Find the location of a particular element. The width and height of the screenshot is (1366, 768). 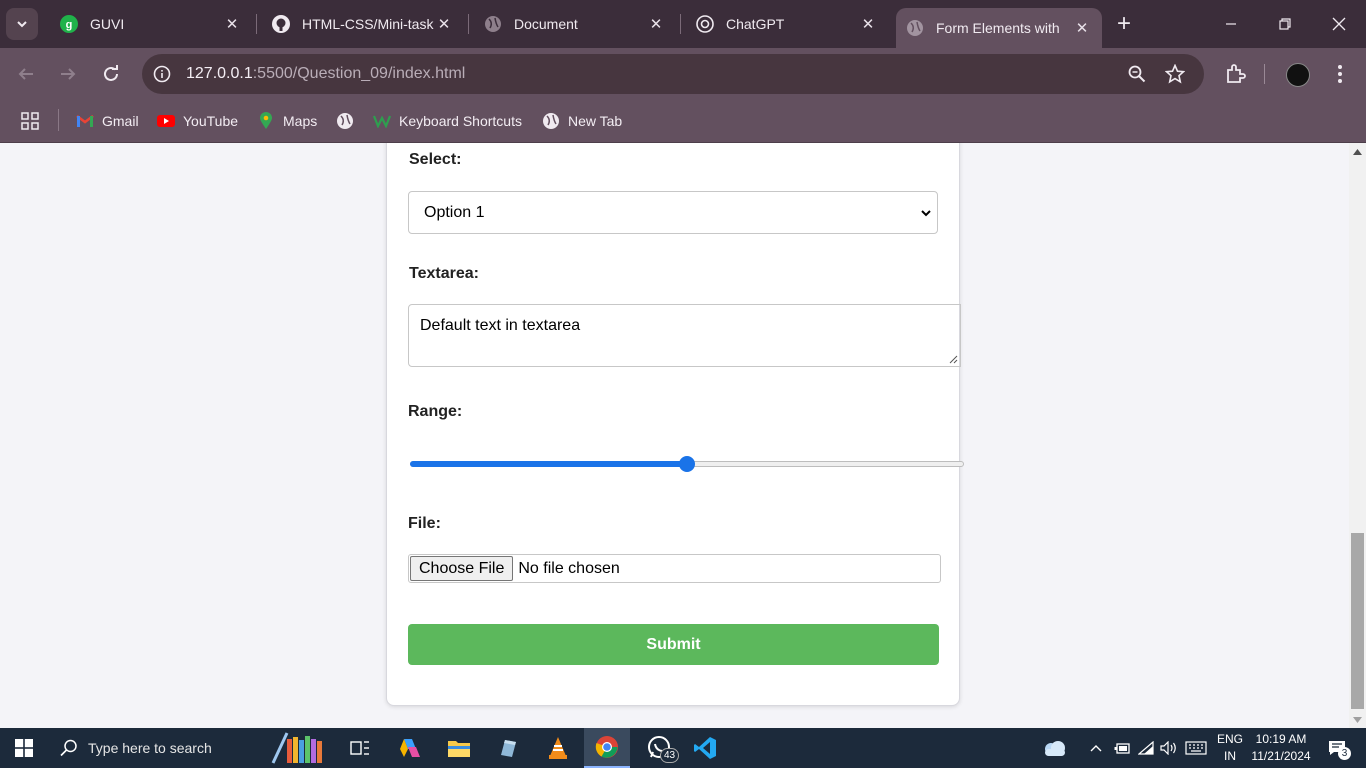

tab-document: Document ✕ is located at coordinates (572, 24).